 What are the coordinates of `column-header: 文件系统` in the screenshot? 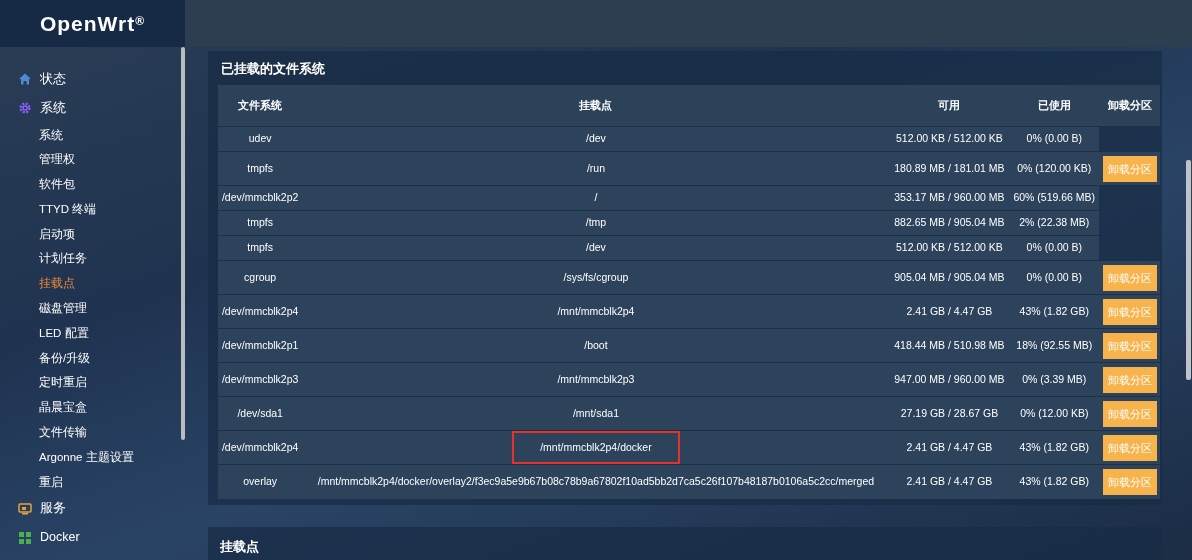 It's located at (260, 105).